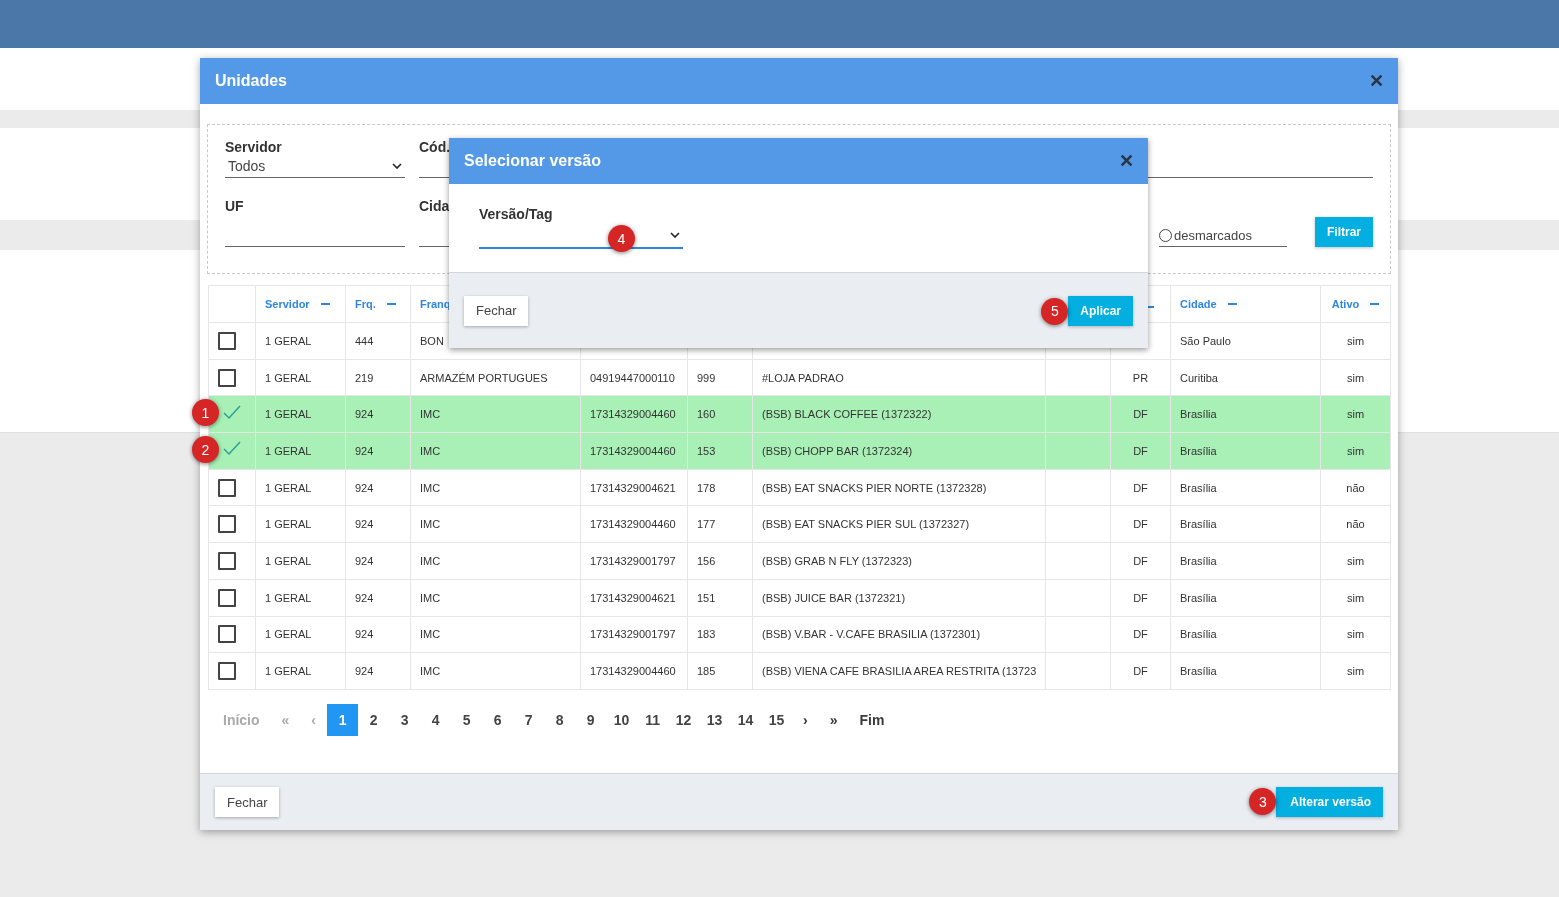 The height and width of the screenshot is (897, 1559). I want to click on pager-link: », so click(833, 719).